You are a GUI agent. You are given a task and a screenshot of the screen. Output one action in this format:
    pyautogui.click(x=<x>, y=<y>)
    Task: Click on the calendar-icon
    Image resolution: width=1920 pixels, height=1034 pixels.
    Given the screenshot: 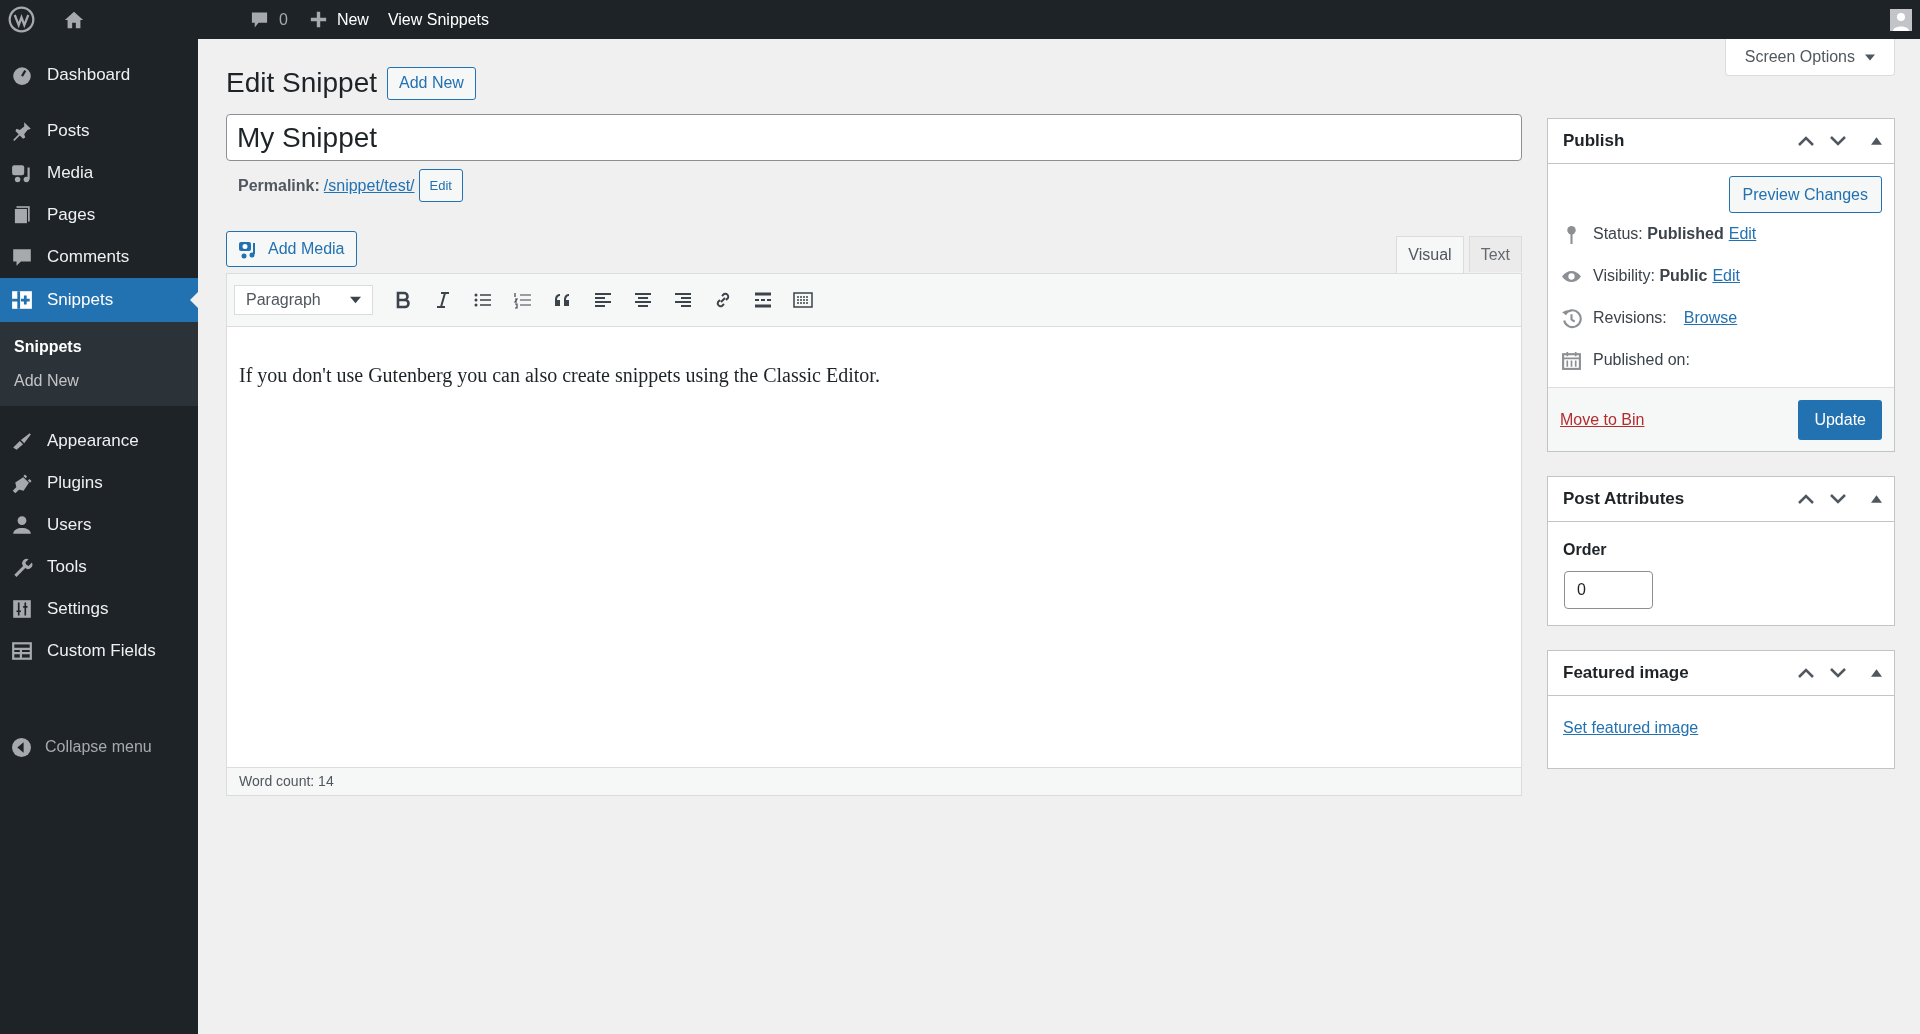 What is the action you would take?
    pyautogui.click(x=1571, y=360)
    